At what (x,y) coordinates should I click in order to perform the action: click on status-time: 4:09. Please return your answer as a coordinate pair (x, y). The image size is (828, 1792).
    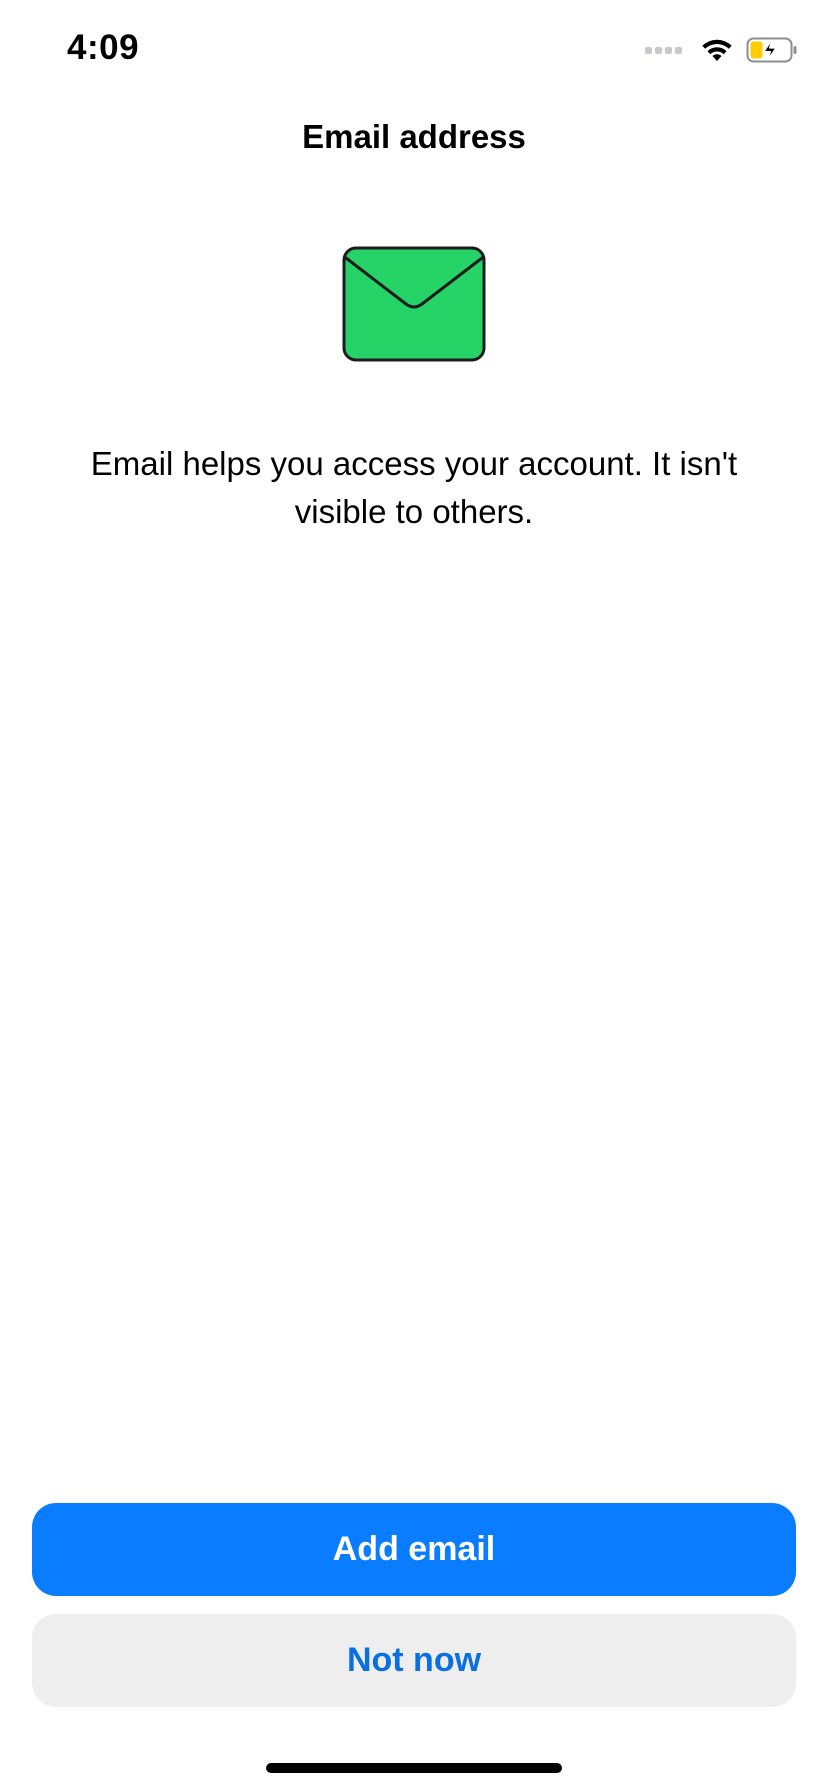
    Looking at the image, I should click on (103, 47).